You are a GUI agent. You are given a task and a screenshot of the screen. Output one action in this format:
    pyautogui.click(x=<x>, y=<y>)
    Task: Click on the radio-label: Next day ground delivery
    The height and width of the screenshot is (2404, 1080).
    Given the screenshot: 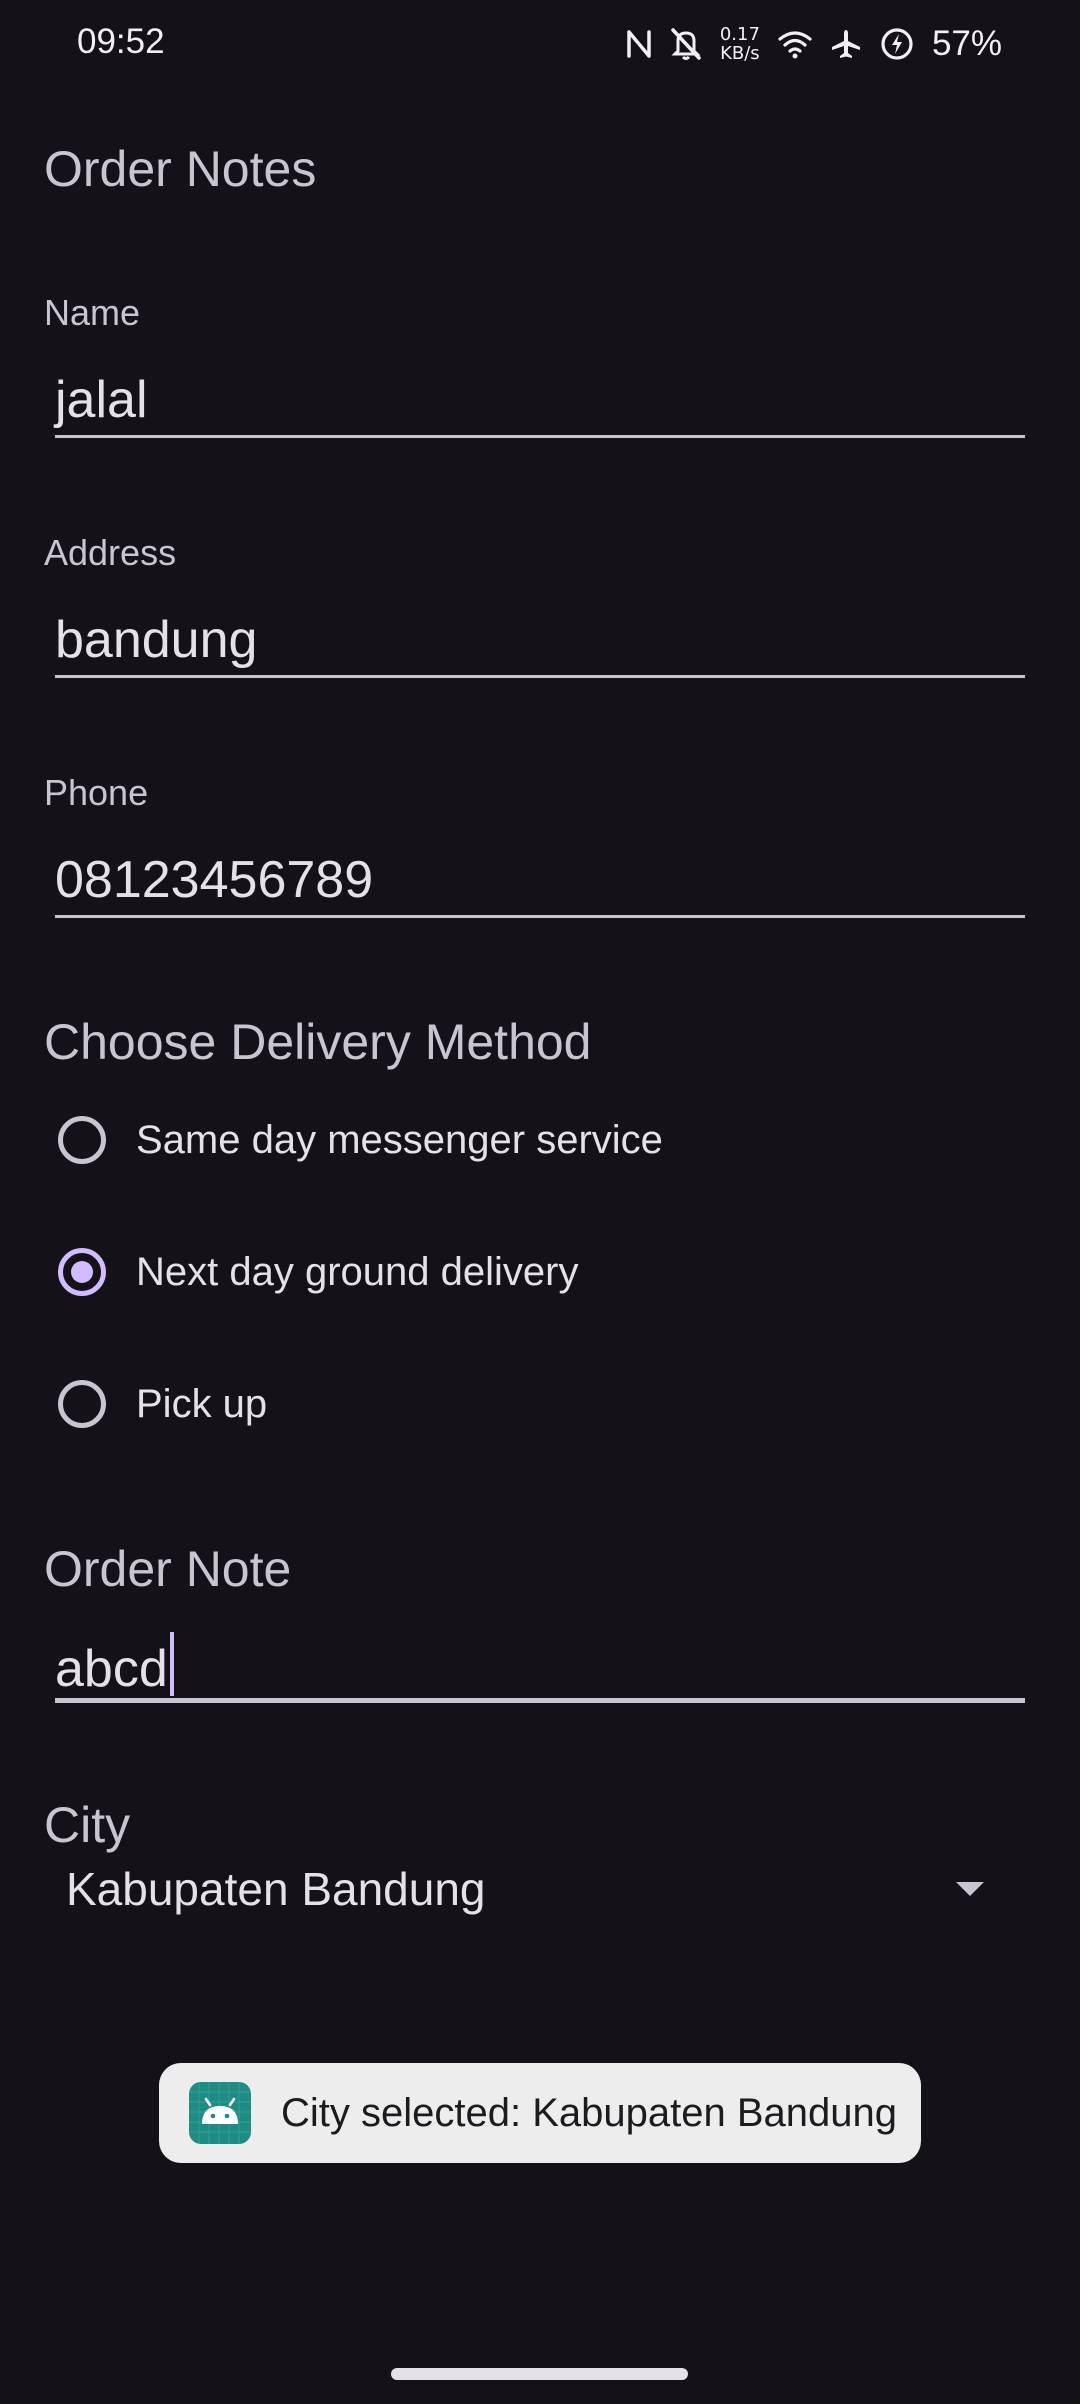 What is the action you would take?
    pyautogui.click(x=357, y=1271)
    